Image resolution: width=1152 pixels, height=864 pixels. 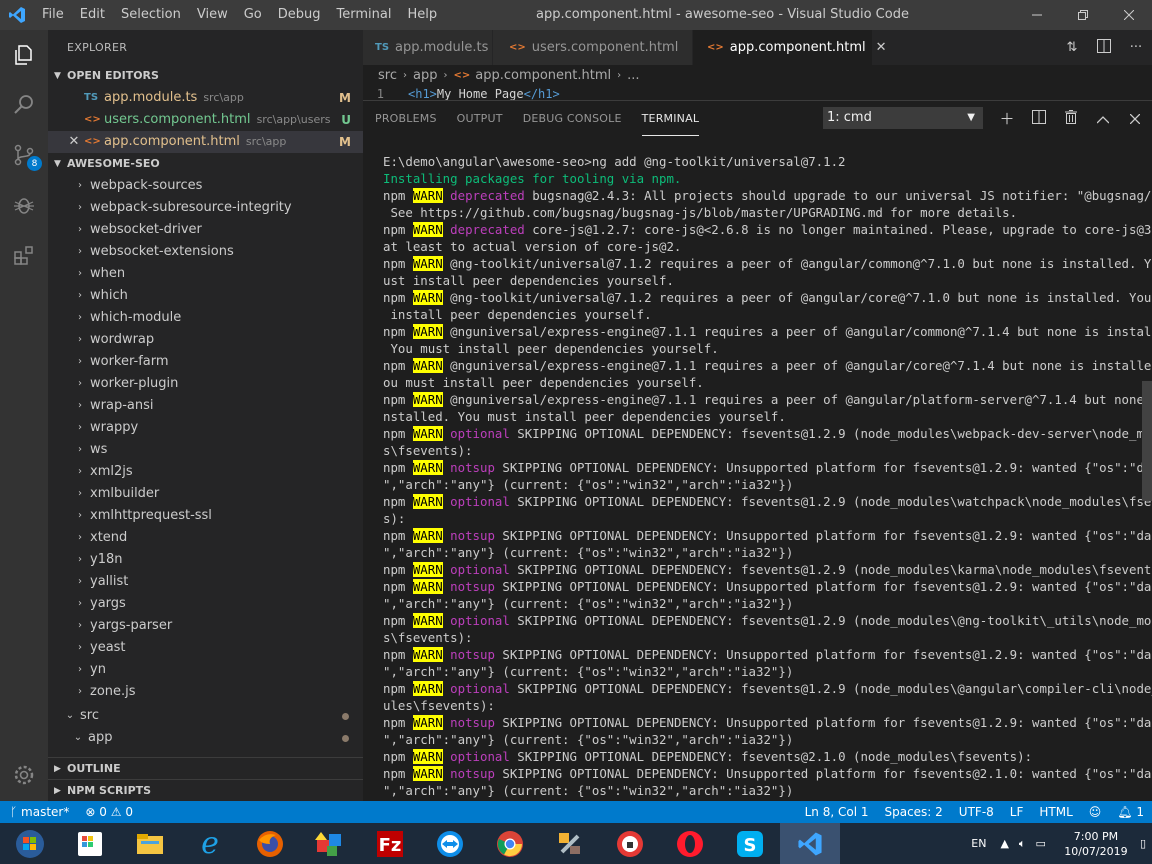 I want to click on tree-item: › xtend, so click(x=205, y=538).